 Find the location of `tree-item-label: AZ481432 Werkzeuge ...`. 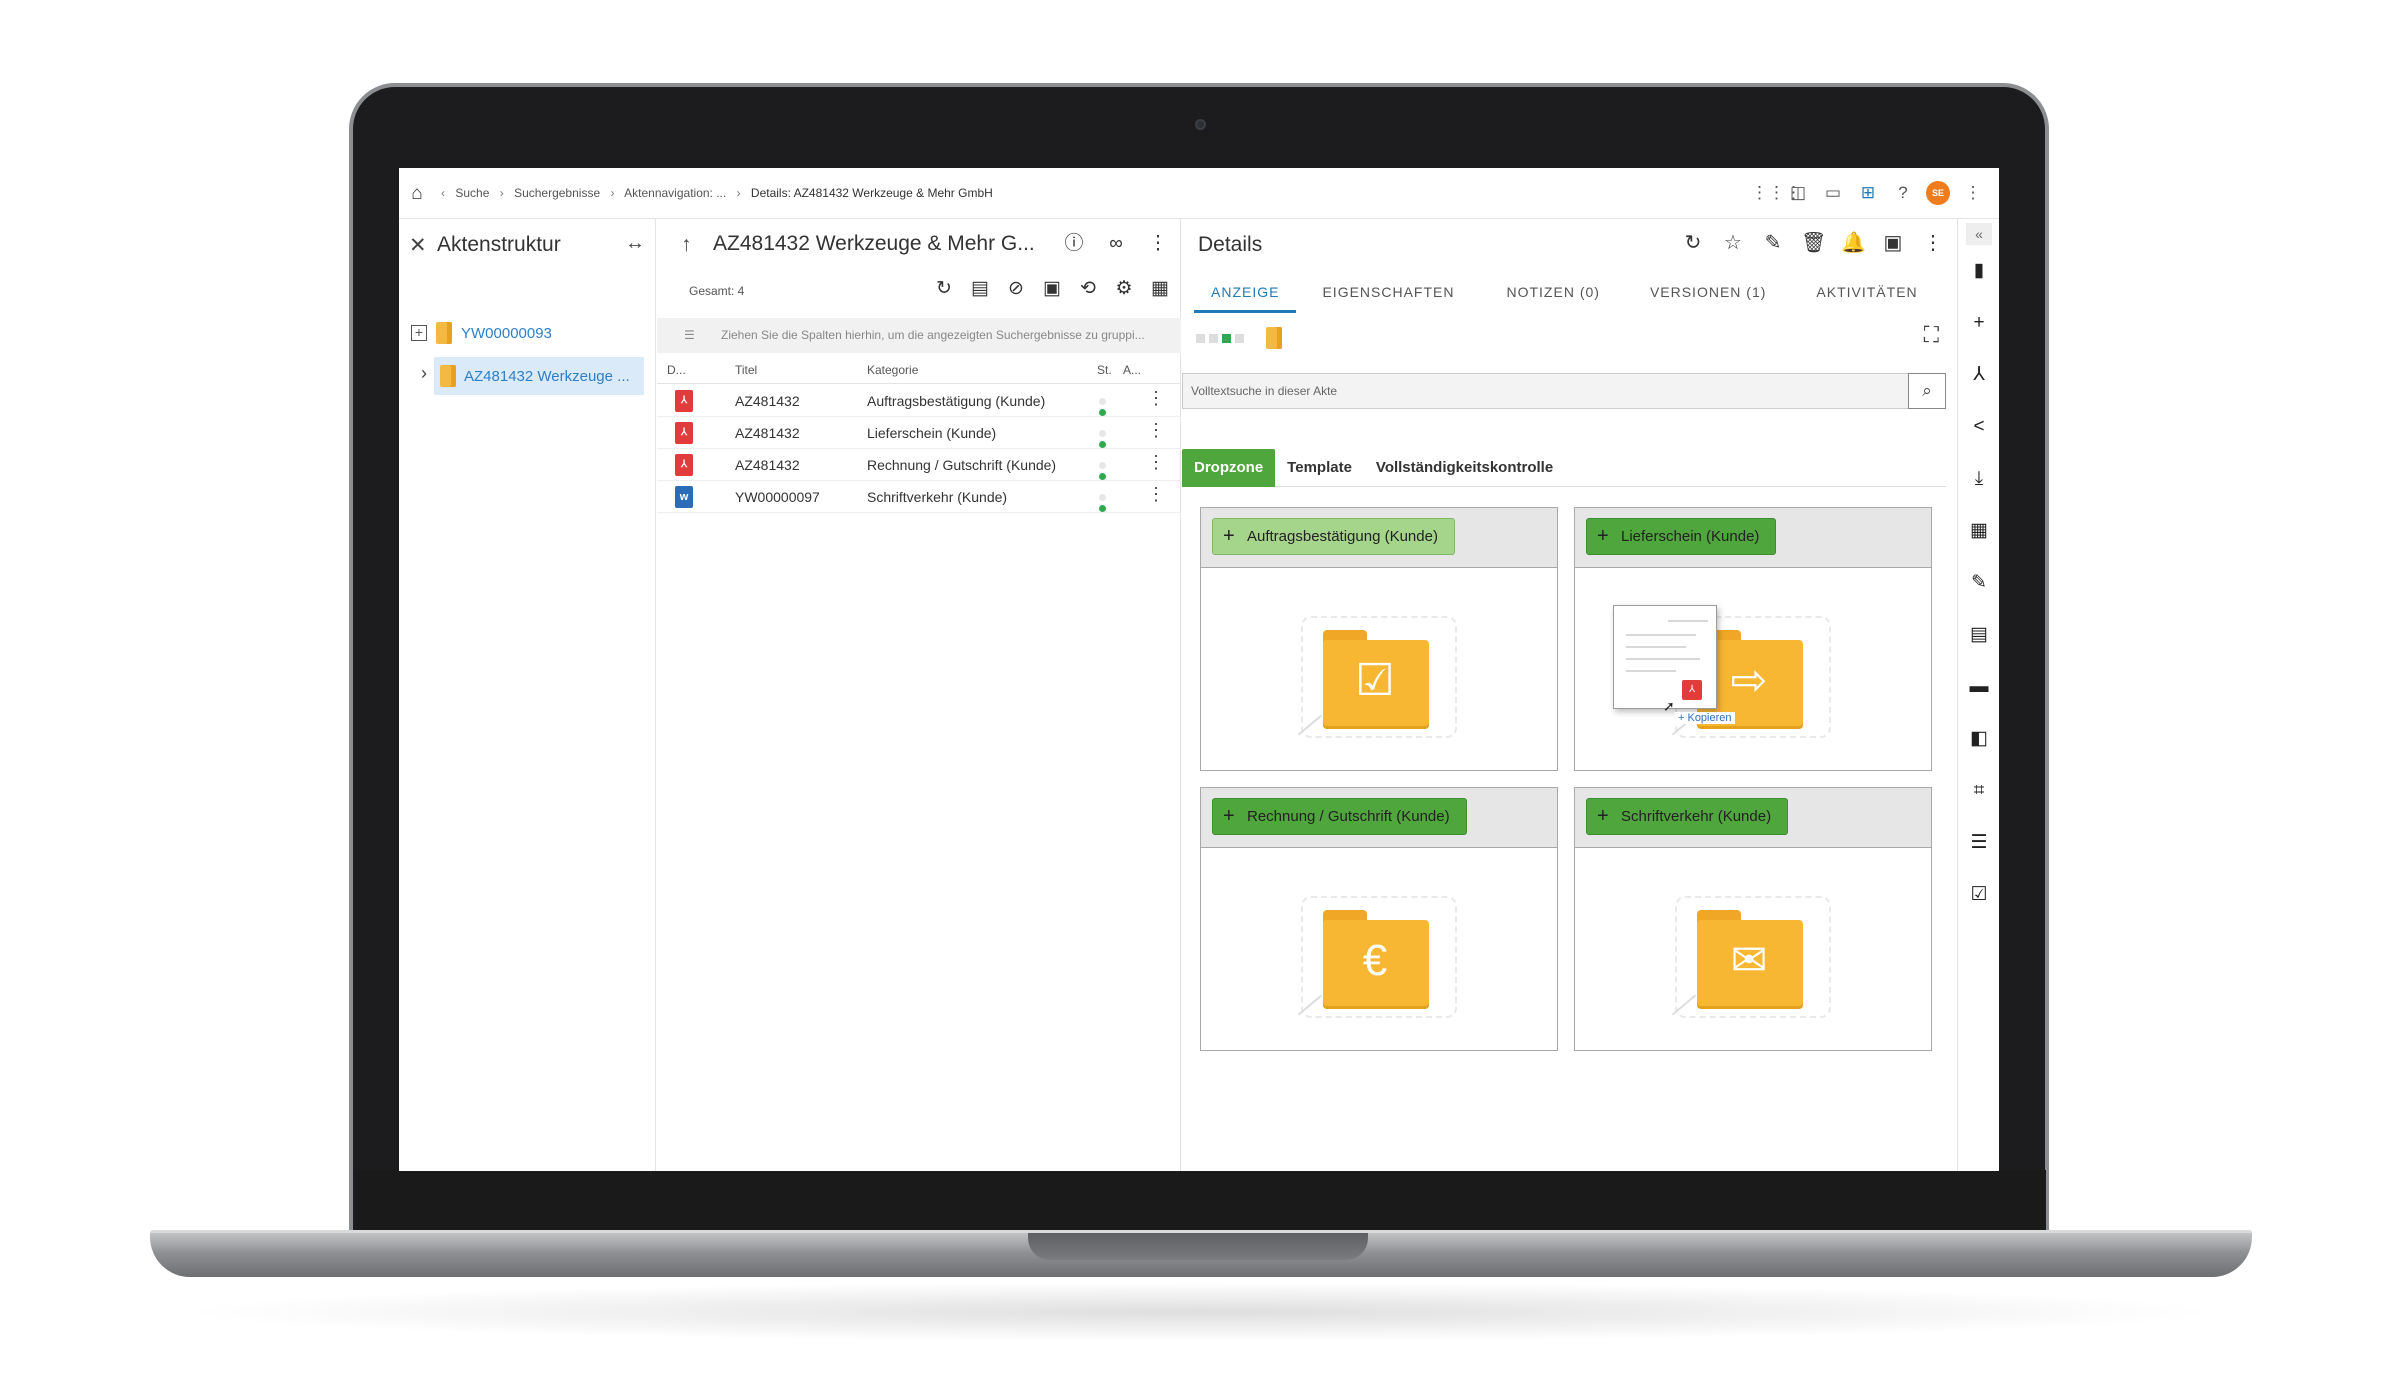

tree-item-label: AZ481432 Werkzeuge ... is located at coordinates (547, 376).